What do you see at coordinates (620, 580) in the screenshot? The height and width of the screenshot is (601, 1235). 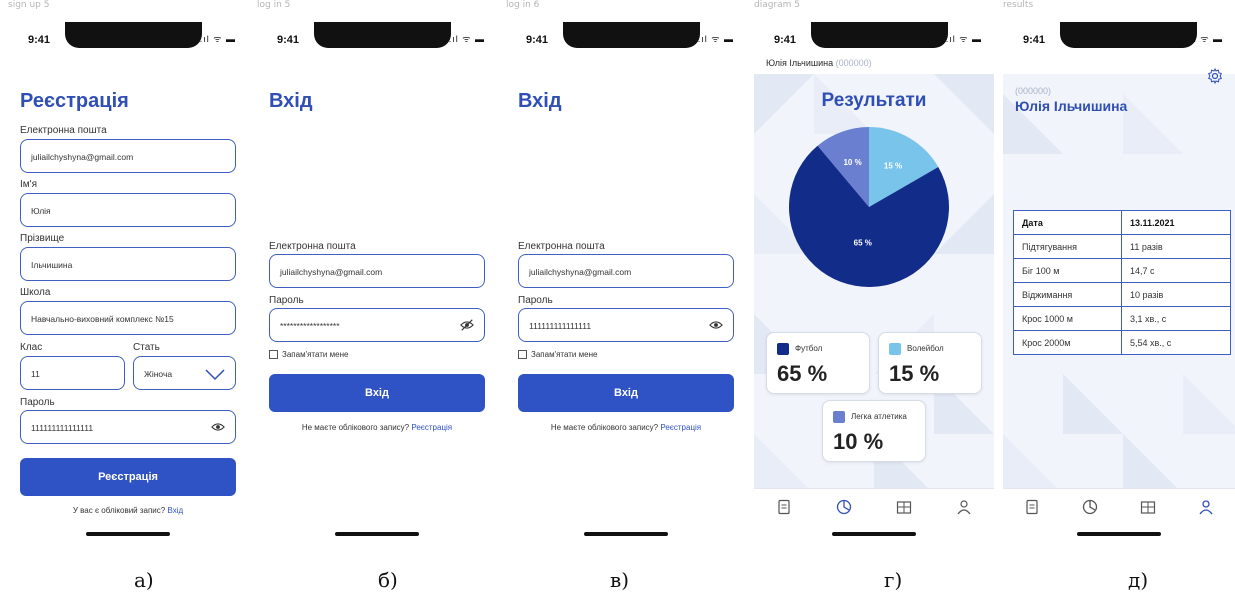 I see `caption-c: в)` at bounding box center [620, 580].